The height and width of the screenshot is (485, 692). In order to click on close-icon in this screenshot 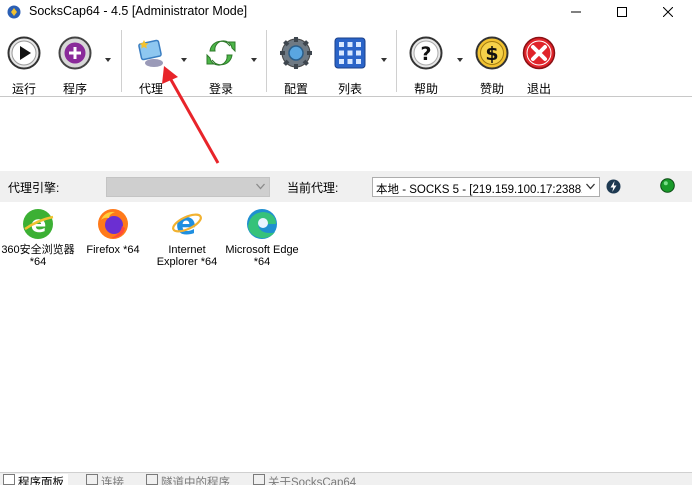, I will do `click(668, 12)`.